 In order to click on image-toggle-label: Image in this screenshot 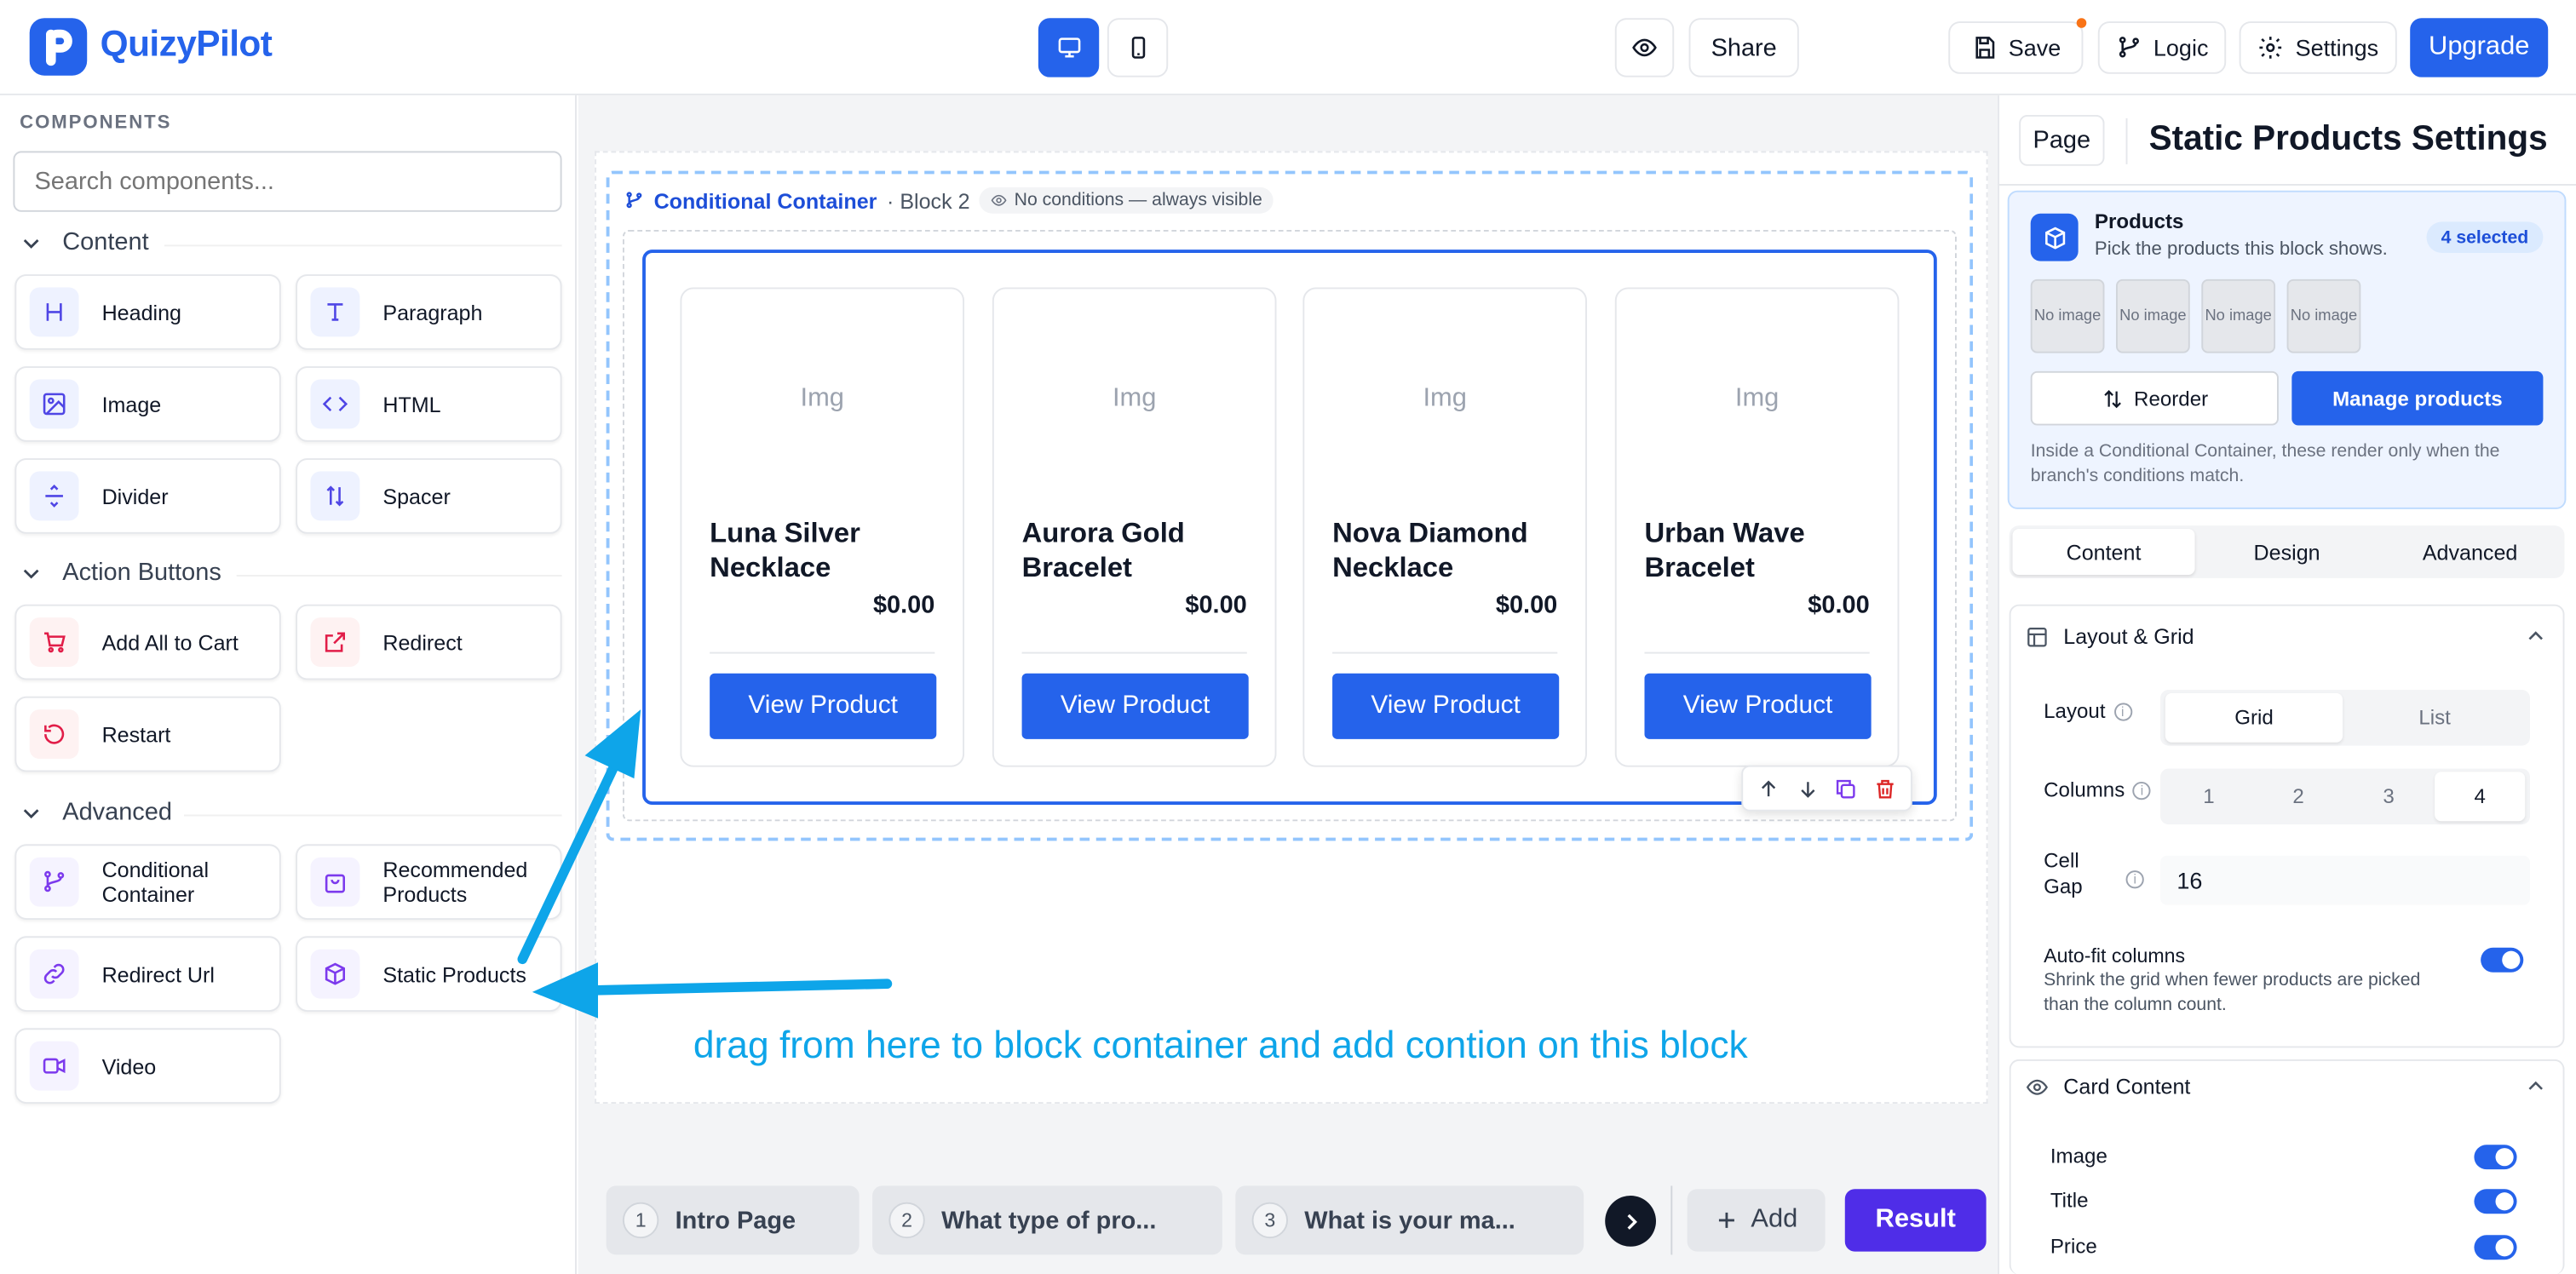, I will do `click(2079, 1156)`.